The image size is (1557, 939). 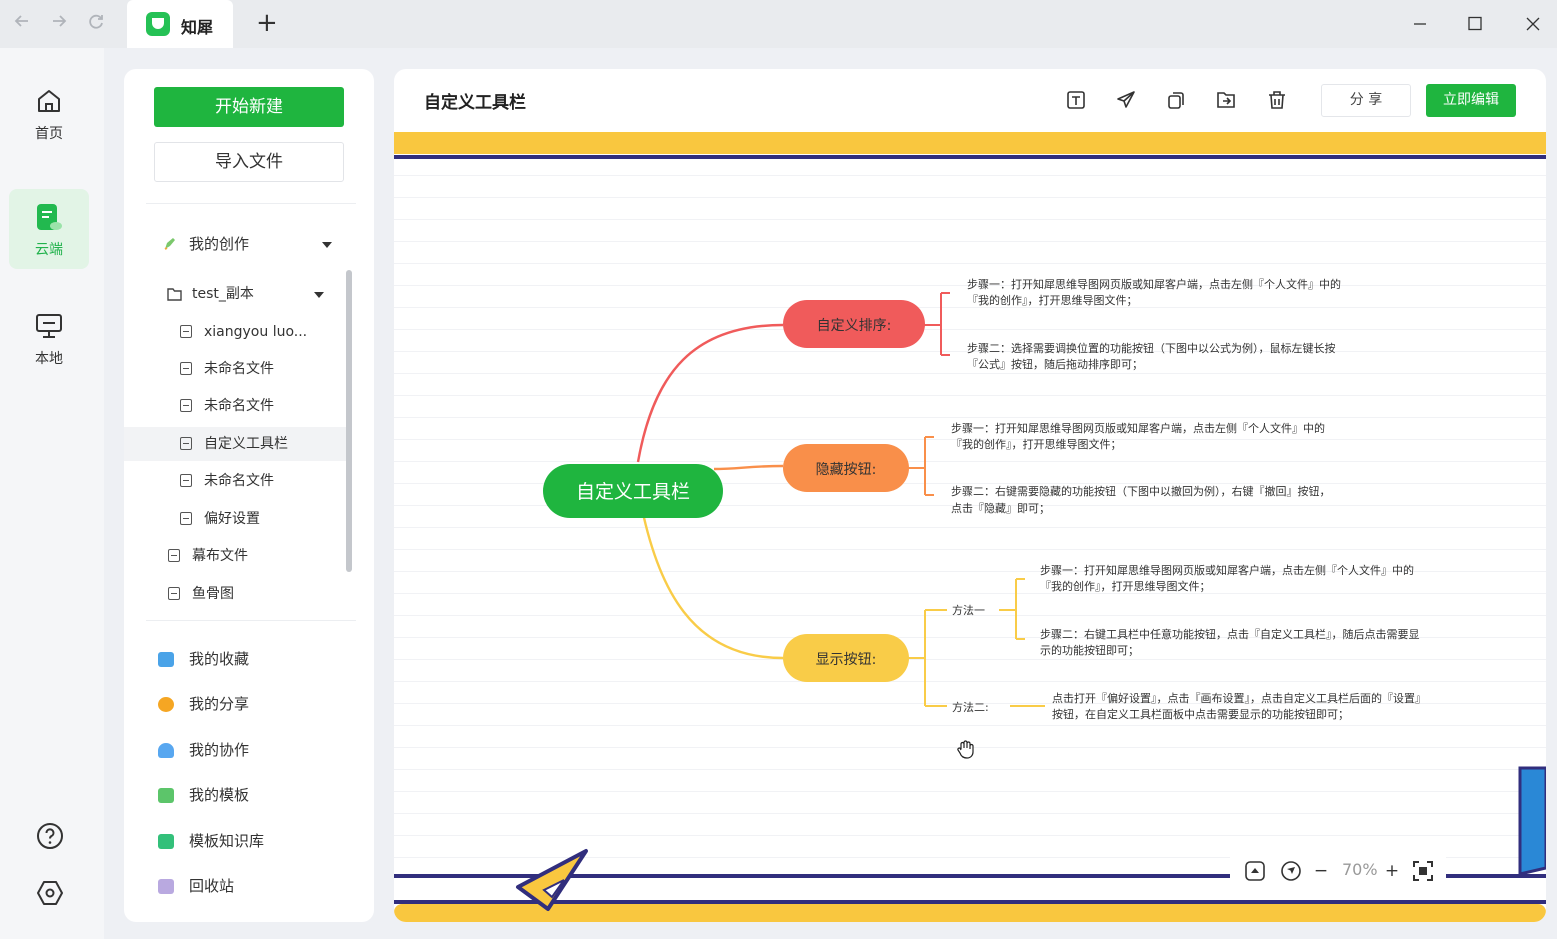 I want to click on forward-button, so click(x=59, y=24).